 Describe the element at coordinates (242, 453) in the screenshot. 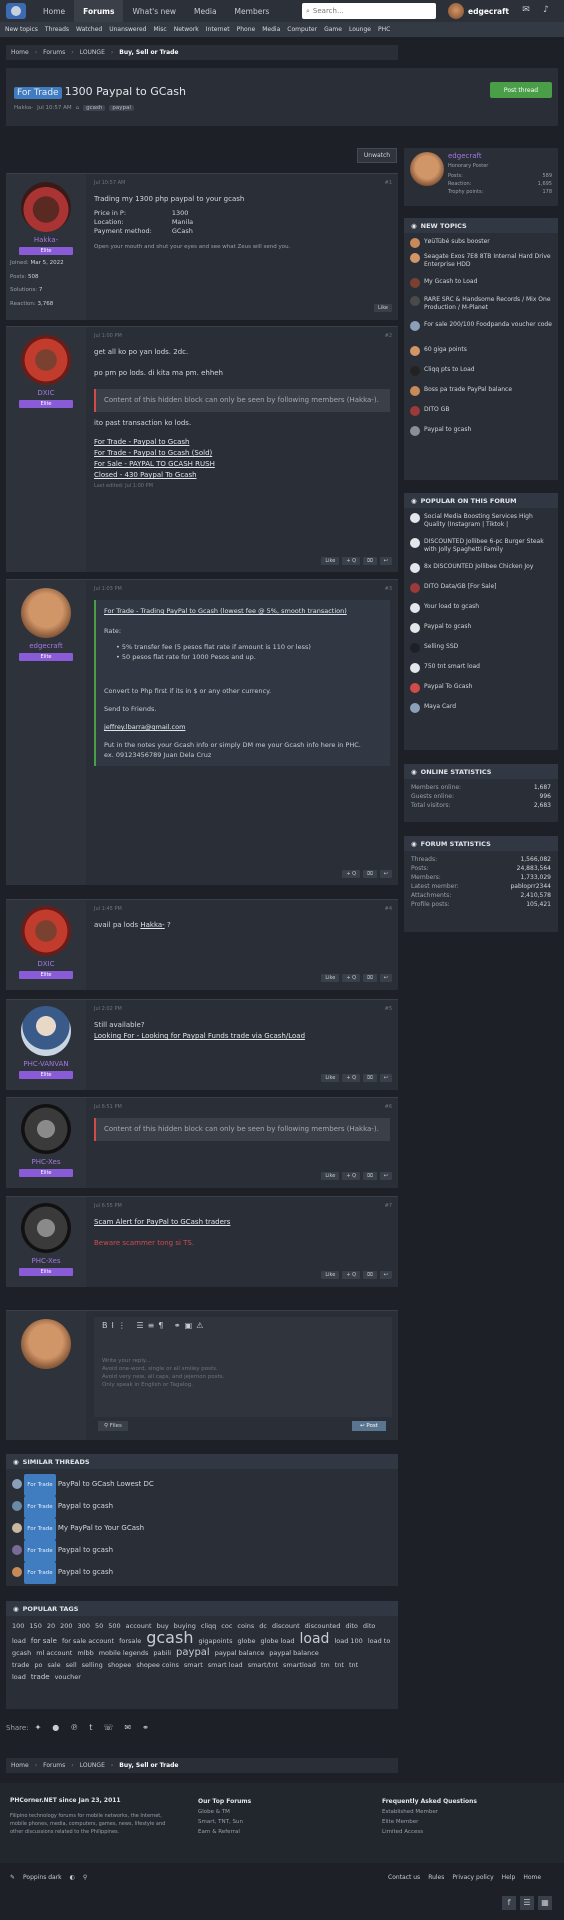

I see `thread-link: For Trade - Paypal to Gcash (Sold)` at that location.